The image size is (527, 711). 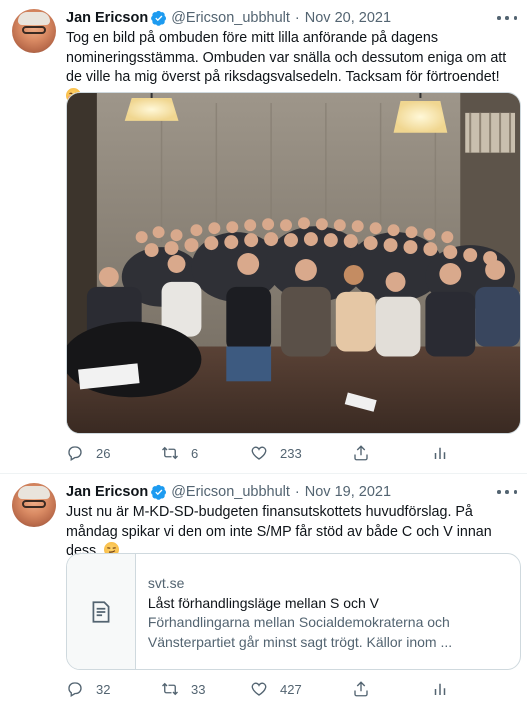 I want to click on tweet-actions: 26 6 233, so click(x=261, y=454).